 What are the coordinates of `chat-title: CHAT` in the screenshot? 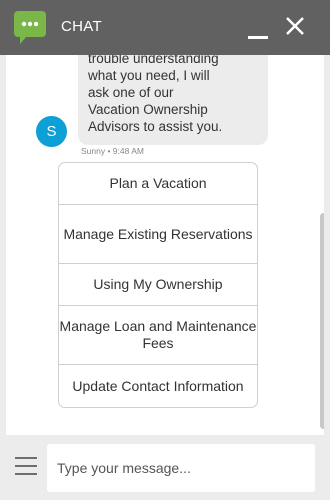 It's located at (81, 26).